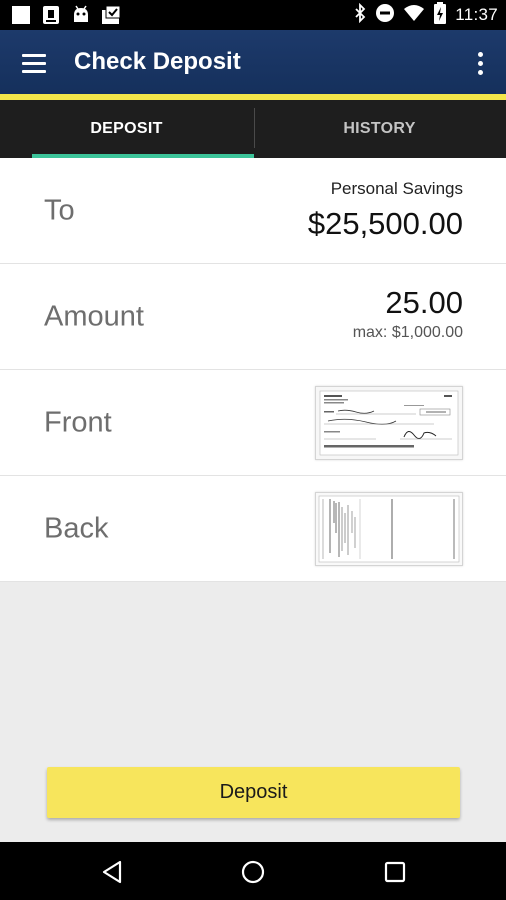 The image size is (506, 900). I want to click on navigation-bar, so click(253, 871).